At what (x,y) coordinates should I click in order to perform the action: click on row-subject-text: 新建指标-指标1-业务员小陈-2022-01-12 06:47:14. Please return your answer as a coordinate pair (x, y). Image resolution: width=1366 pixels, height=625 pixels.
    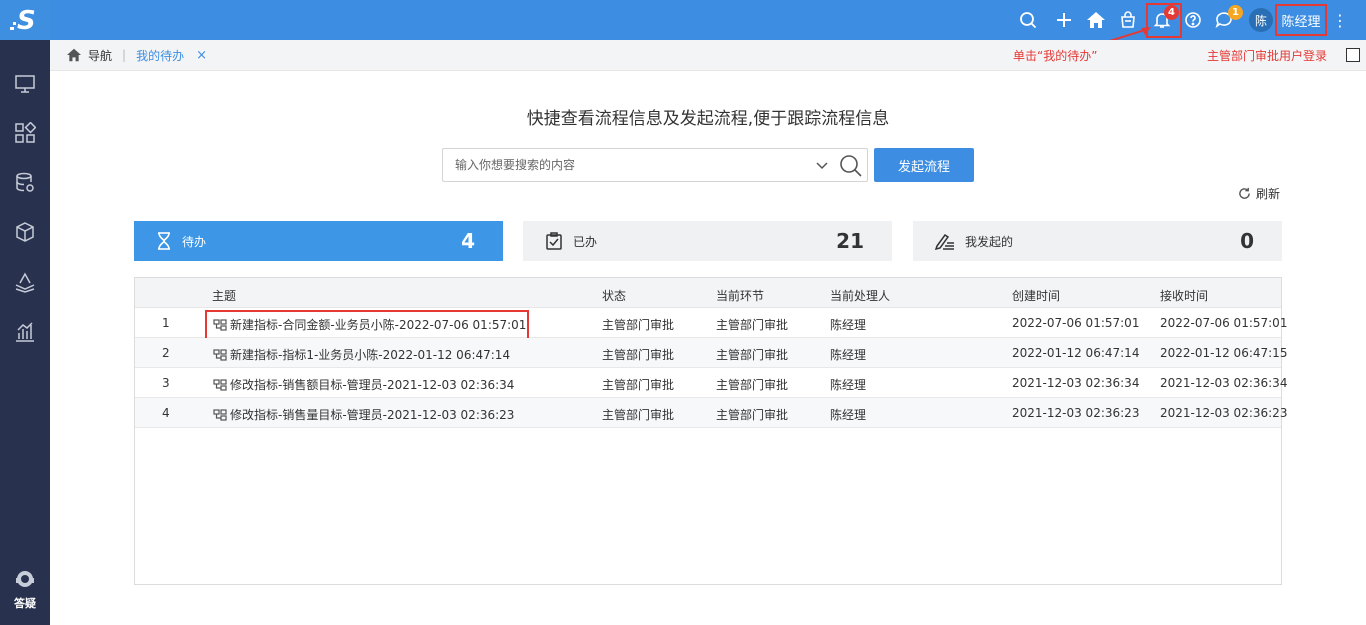
    Looking at the image, I should click on (370, 355).